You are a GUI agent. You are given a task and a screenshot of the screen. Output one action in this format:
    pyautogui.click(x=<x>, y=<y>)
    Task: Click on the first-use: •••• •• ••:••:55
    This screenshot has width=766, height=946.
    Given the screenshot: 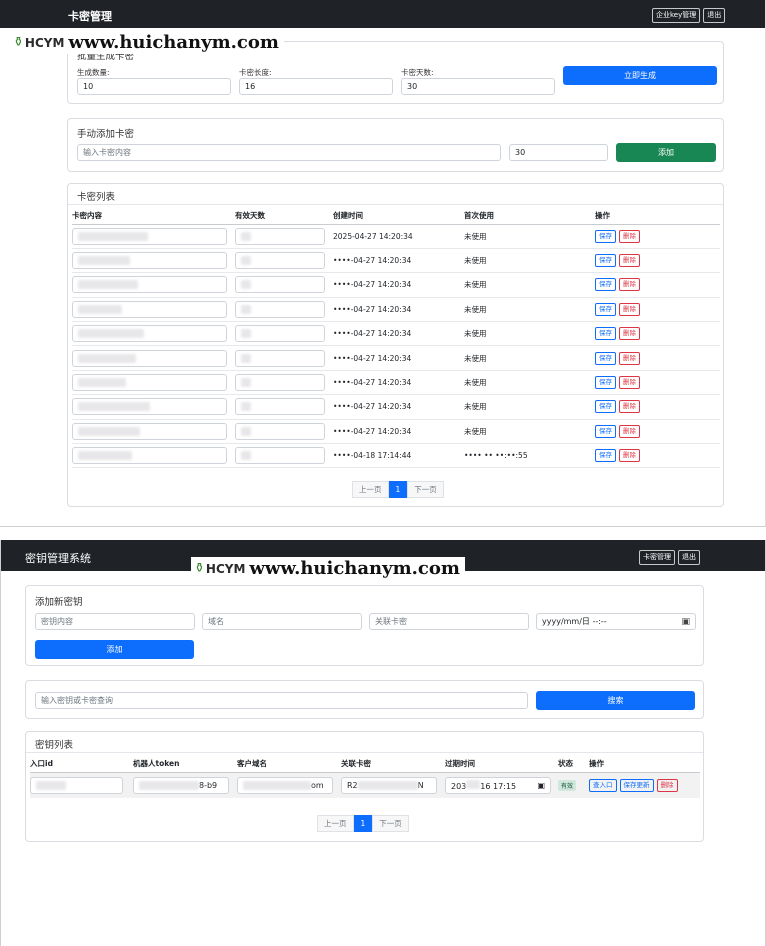 What is the action you would take?
    pyautogui.click(x=496, y=456)
    